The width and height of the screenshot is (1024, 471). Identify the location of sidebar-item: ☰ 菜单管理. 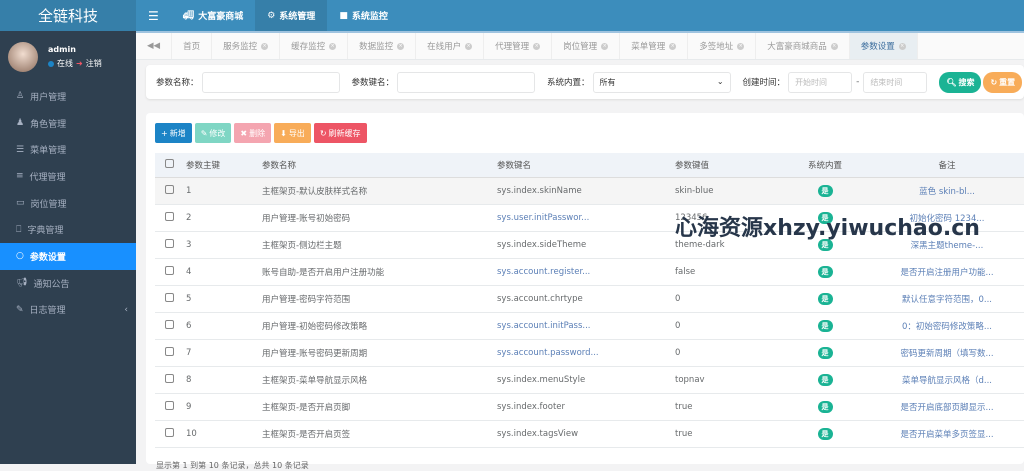
(68, 149).